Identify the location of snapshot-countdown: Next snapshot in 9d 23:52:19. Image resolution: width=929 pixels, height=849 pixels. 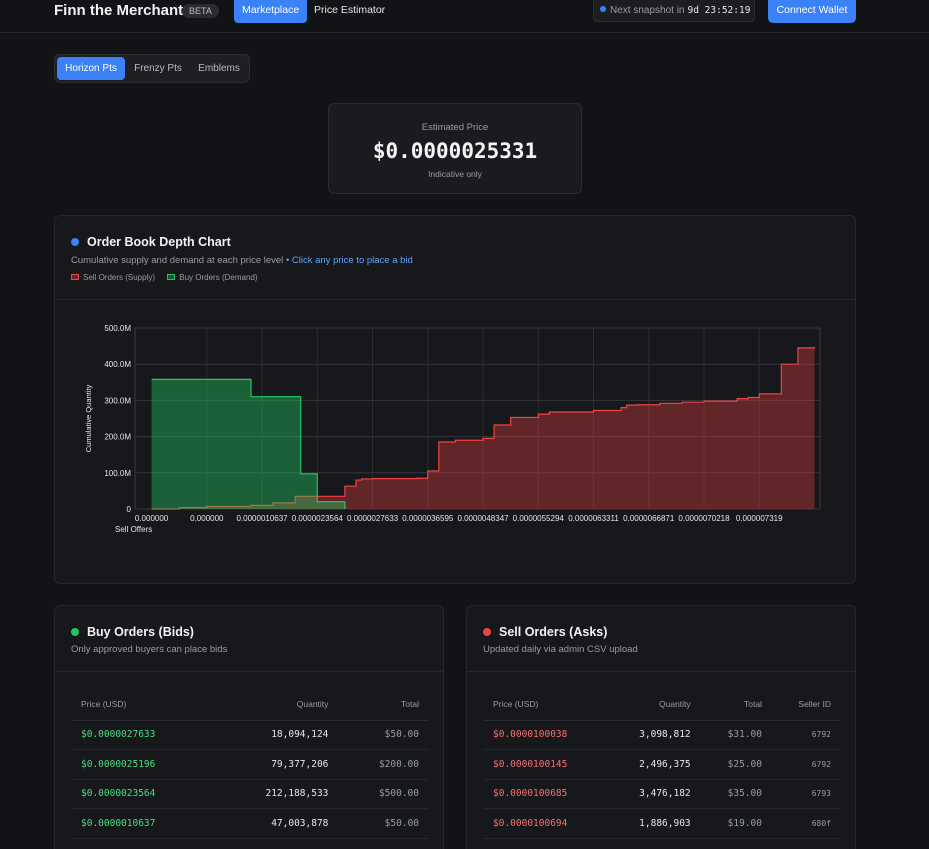
(674, 11).